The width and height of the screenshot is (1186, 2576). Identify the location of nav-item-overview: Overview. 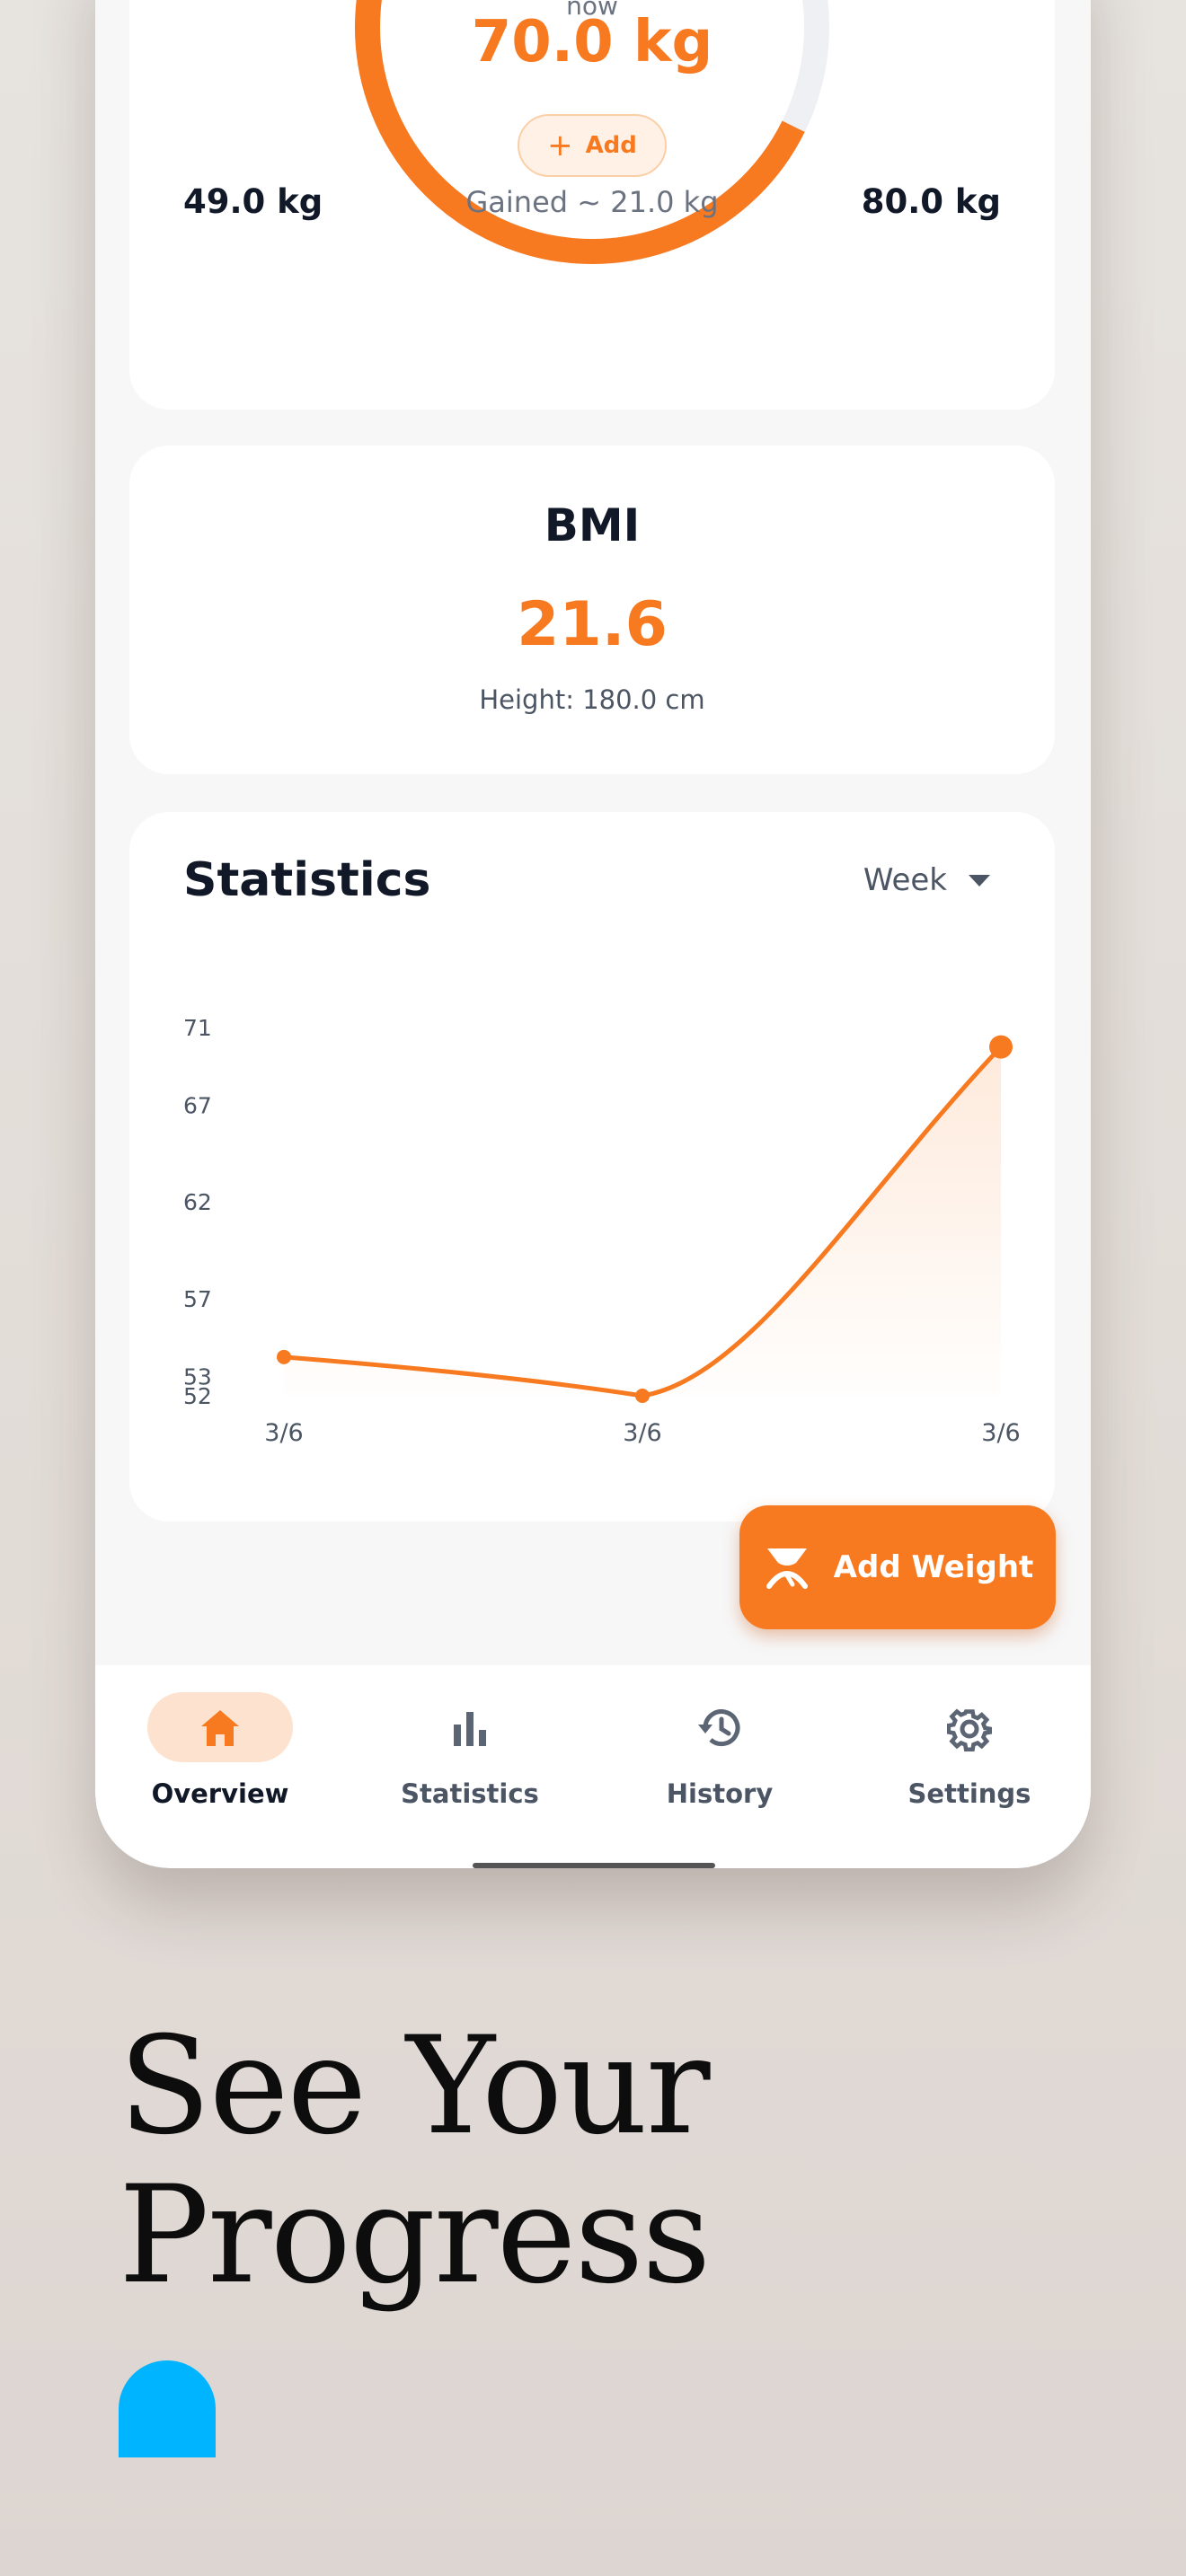
(220, 1755).